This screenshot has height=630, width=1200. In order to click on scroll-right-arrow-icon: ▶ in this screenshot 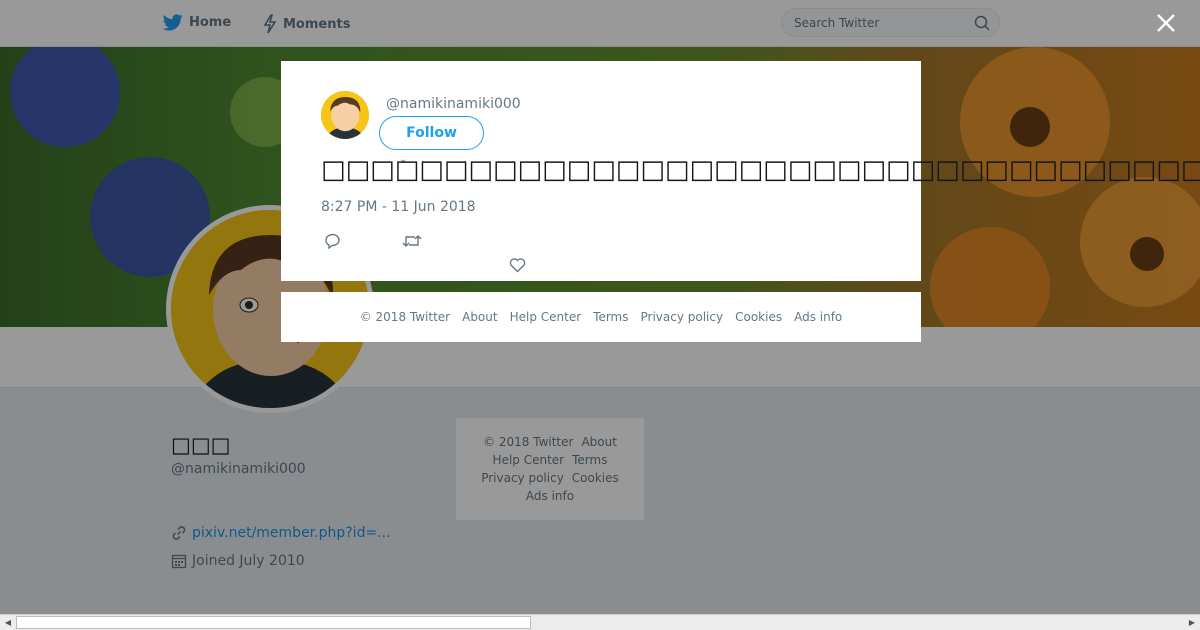, I will do `click(1192, 622)`.